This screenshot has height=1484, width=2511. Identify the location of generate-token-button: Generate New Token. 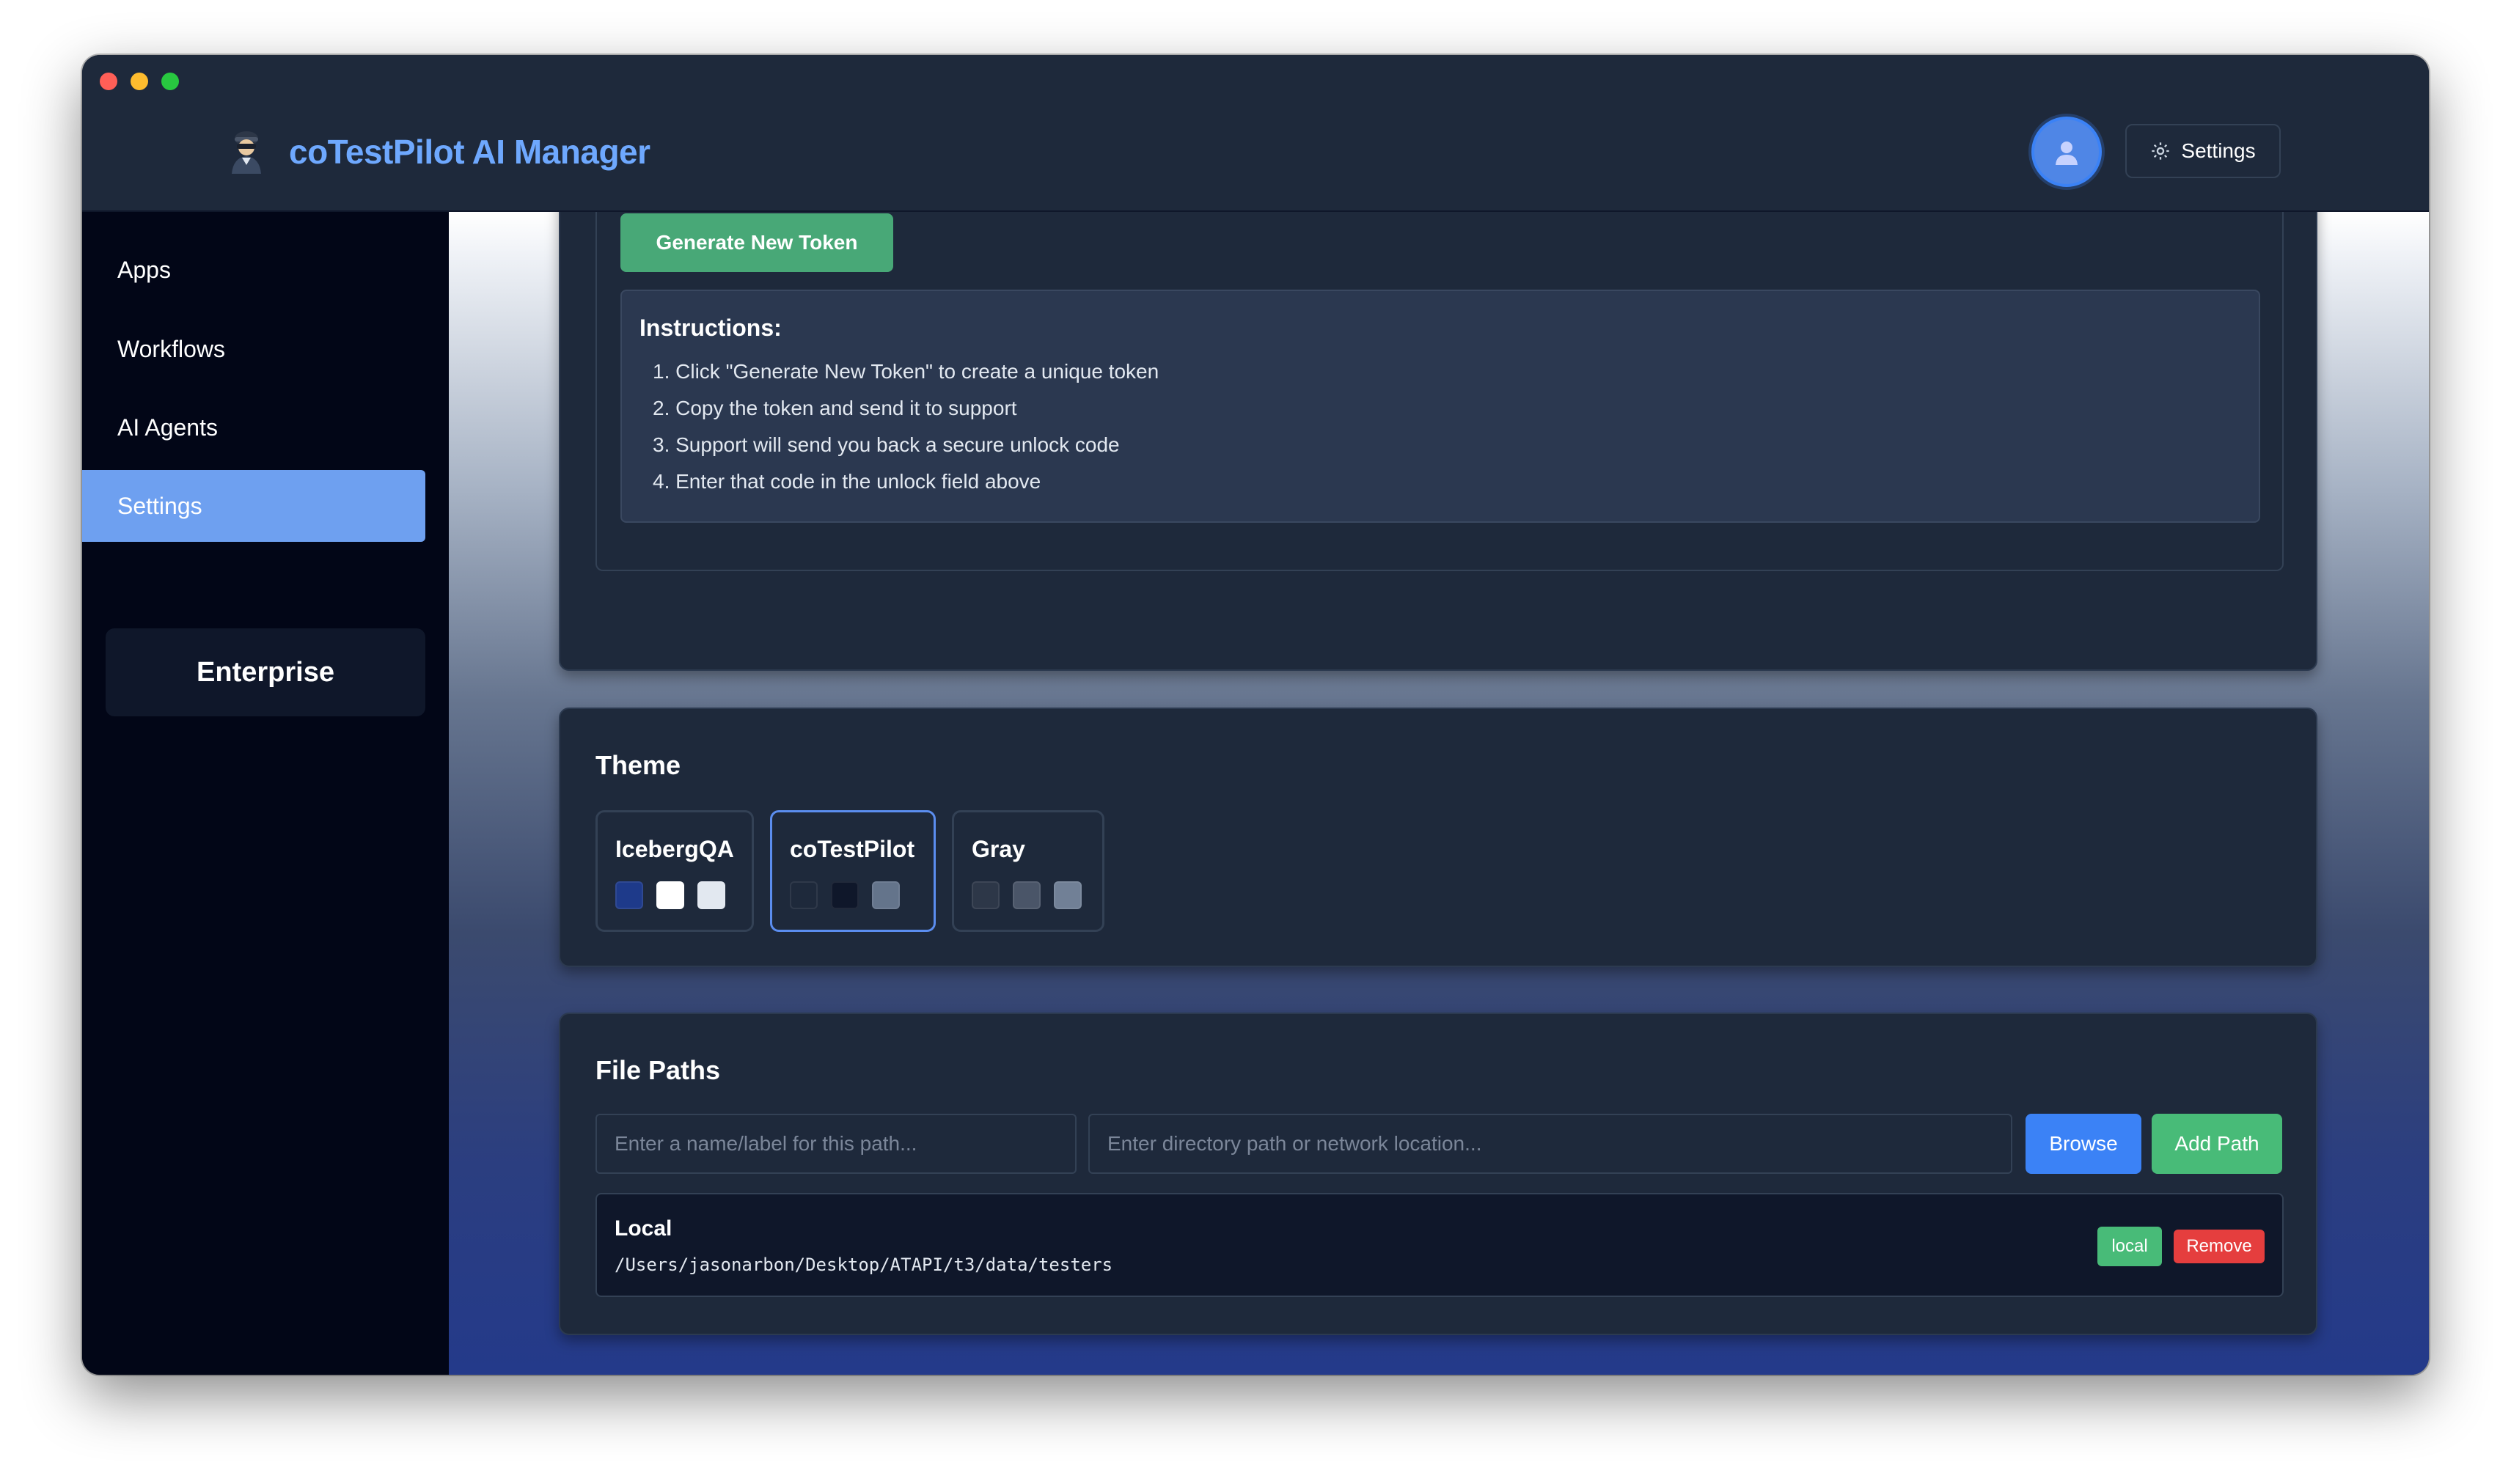
(757, 242).